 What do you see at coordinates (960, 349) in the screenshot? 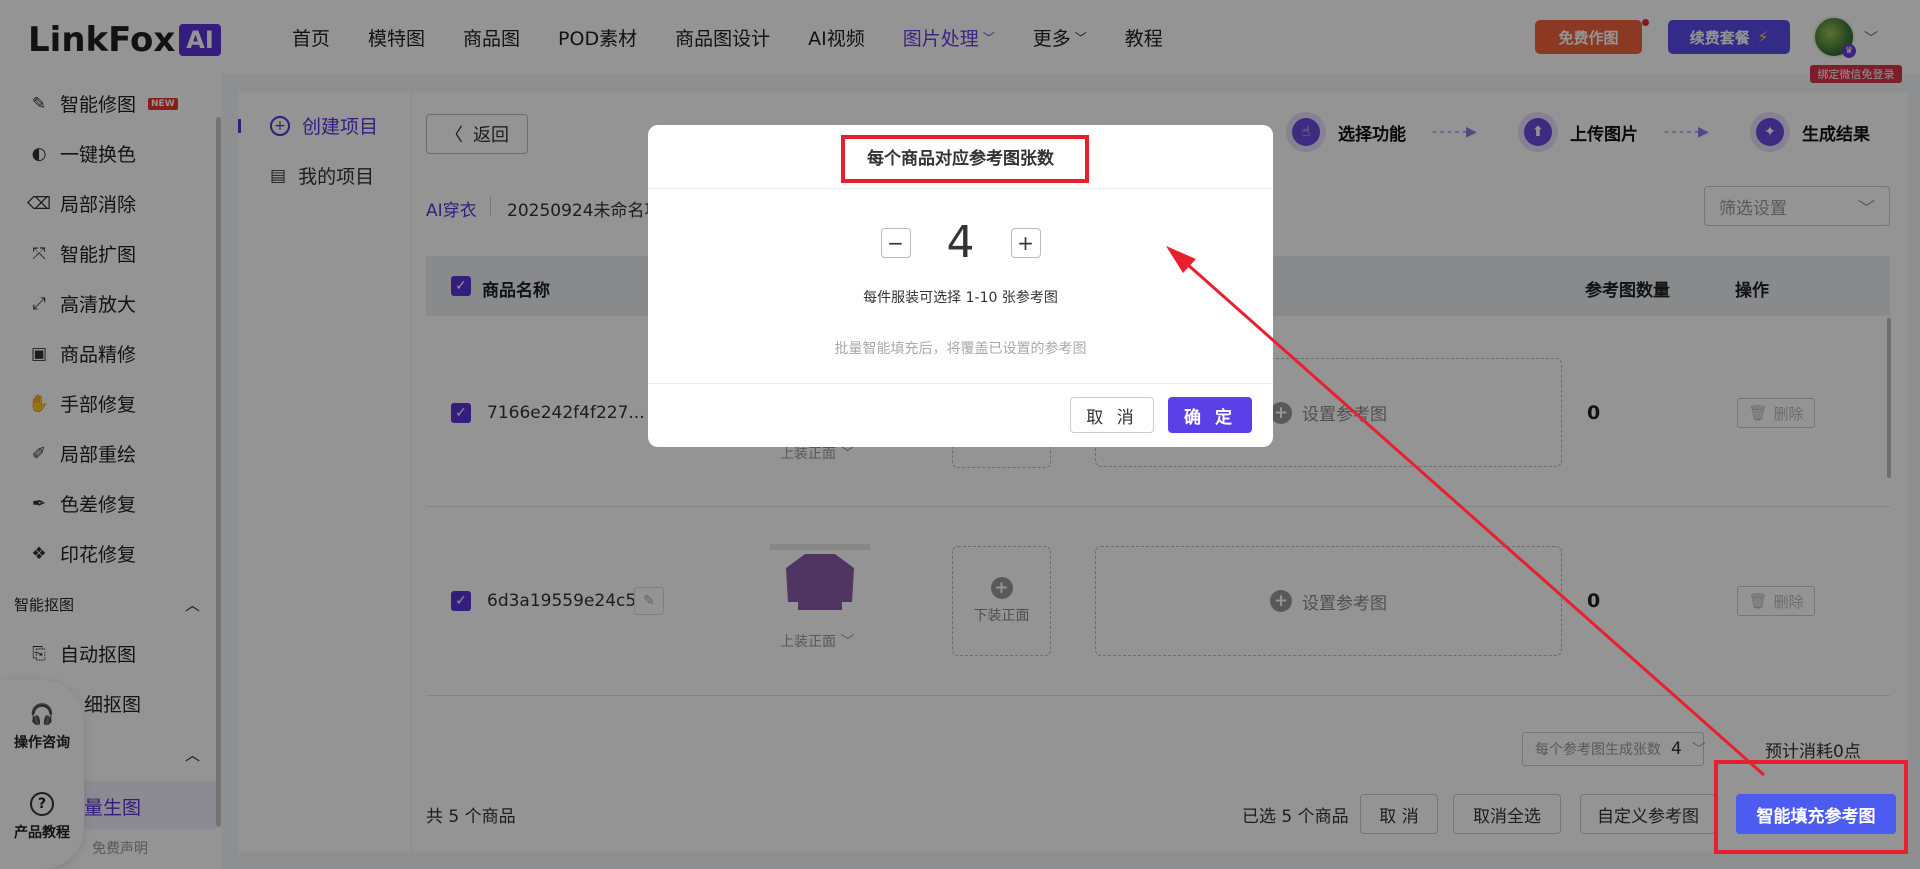
I see `dialog-note: 批量智能填充后，将覆盖已设置的参考图` at bounding box center [960, 349].